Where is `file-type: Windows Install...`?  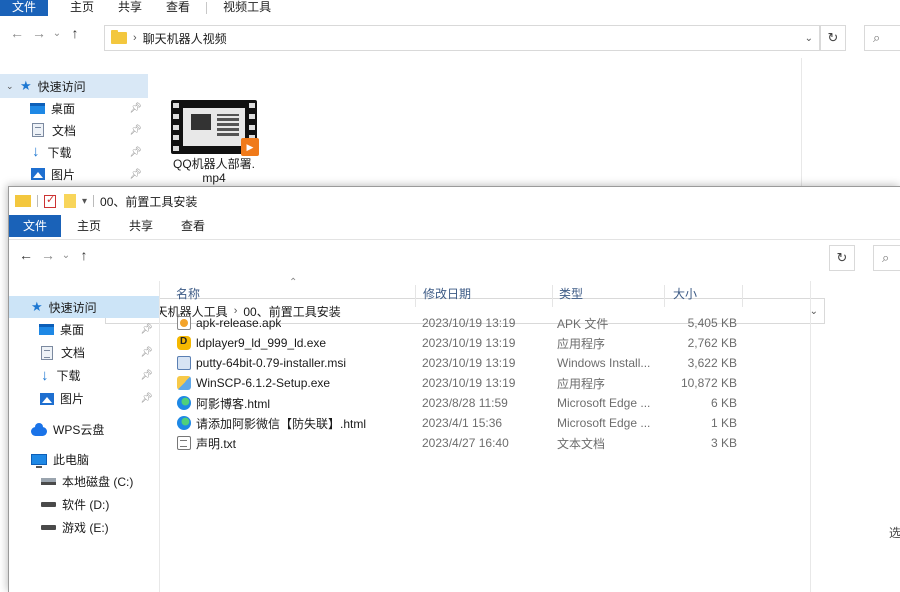 file-type: Windows Install... is located at coordinates (604, 363).